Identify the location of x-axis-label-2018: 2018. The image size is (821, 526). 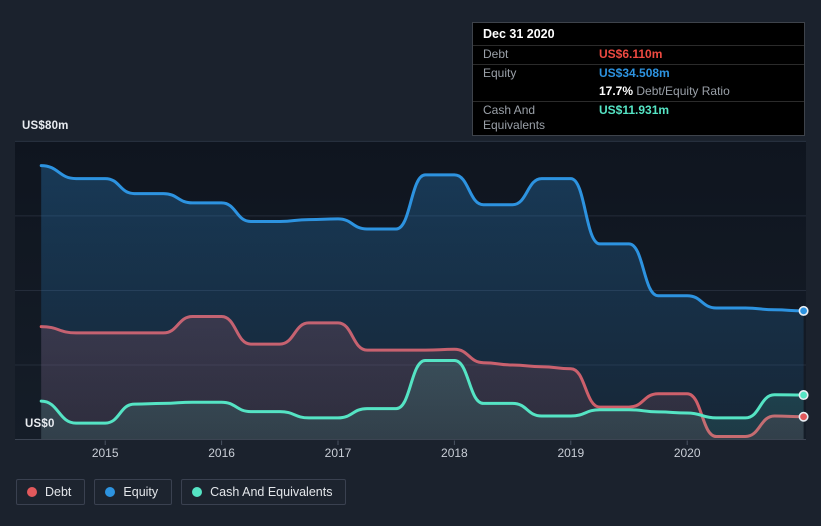
(454, 453).